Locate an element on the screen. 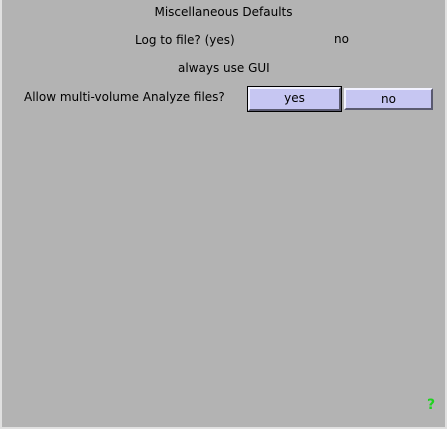 This screenshot has height=429, width=447. log-to-file-value: no is located at coordinates (341, 39).